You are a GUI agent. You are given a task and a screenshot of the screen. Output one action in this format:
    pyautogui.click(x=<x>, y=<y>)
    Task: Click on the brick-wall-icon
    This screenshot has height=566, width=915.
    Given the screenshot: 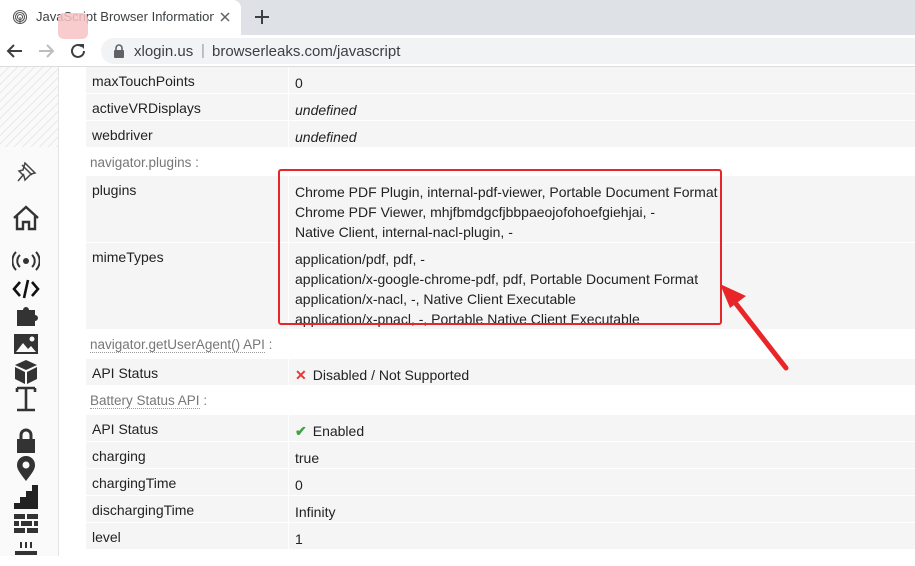 What is the action you would take?
    pyautogui.click(x=26, y=525)
    